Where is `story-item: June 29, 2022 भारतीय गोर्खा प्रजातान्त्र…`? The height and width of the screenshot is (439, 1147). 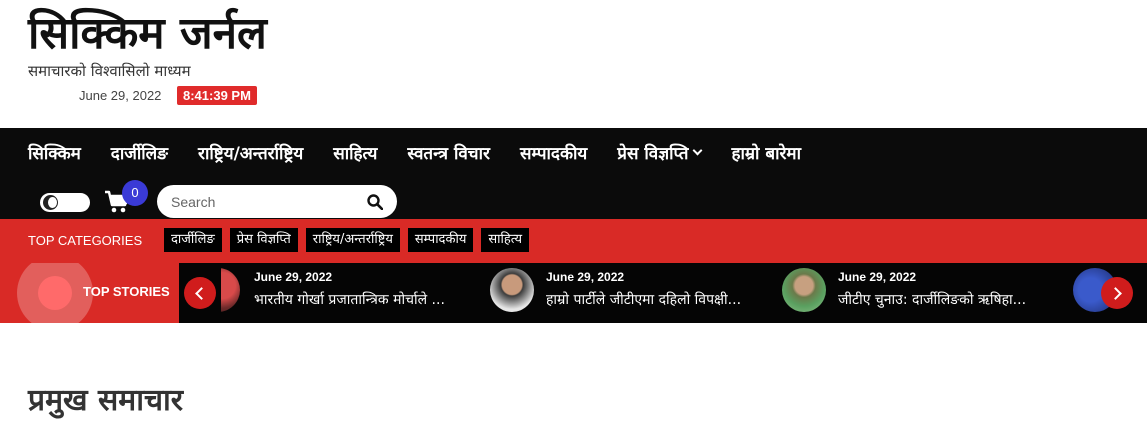 story-item: June 29, 2022 भारतीय गोर्खा प्रजातान्त्र… is located at coordinates (341, 293).